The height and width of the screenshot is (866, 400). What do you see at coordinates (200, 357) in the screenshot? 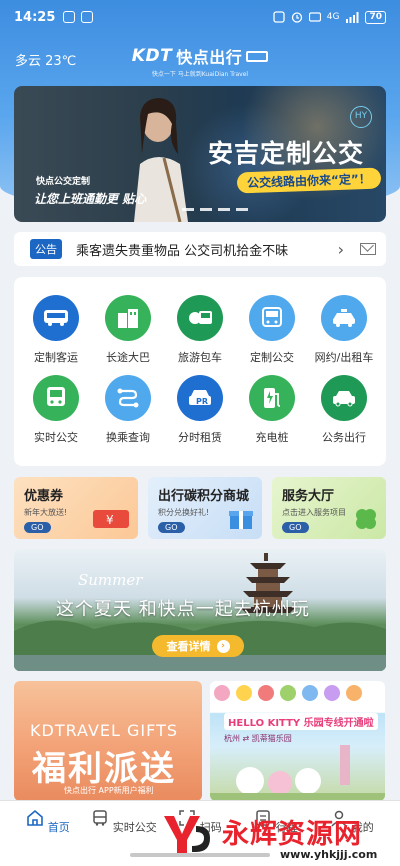
I see `service-label: 旅游包车` at bounding box center [200, 357].